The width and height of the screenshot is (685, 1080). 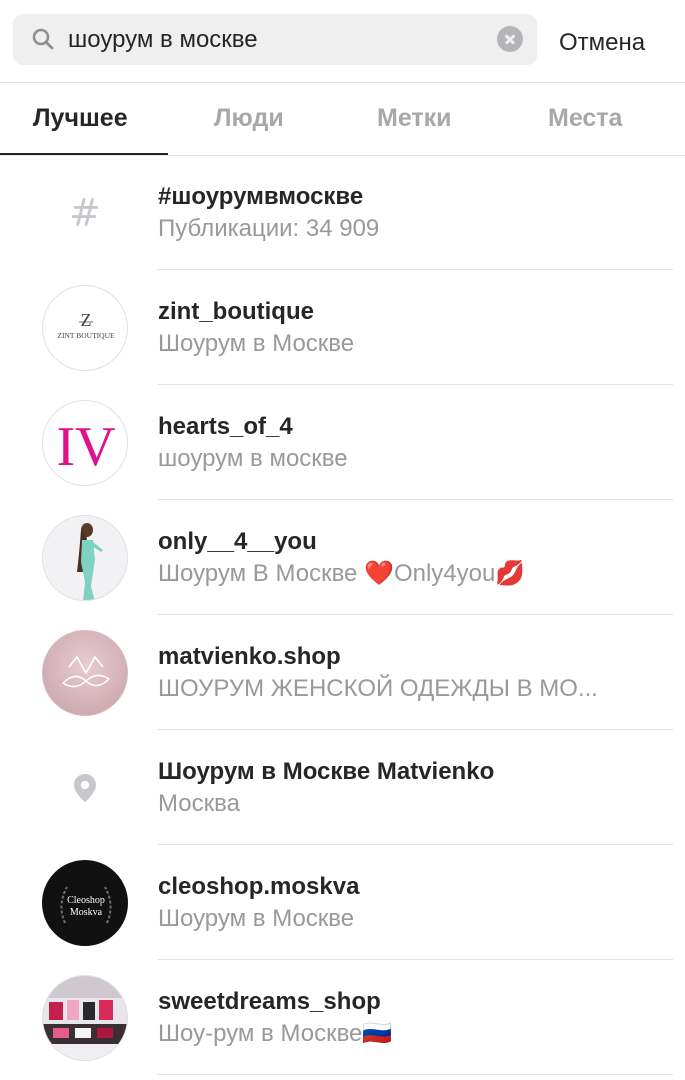 What do you see at coordinates (225, 426) in the screenshot?
I see `result-title: hearts_of_4` at bounding box center [225, 426].